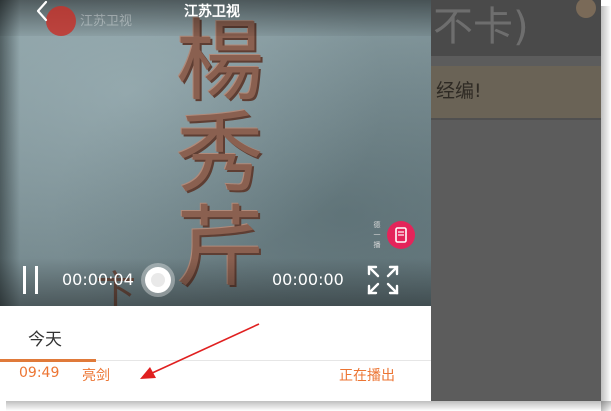 This screenshot has height=411, width=611. I want to click on seek-handle, so click(158, 280).